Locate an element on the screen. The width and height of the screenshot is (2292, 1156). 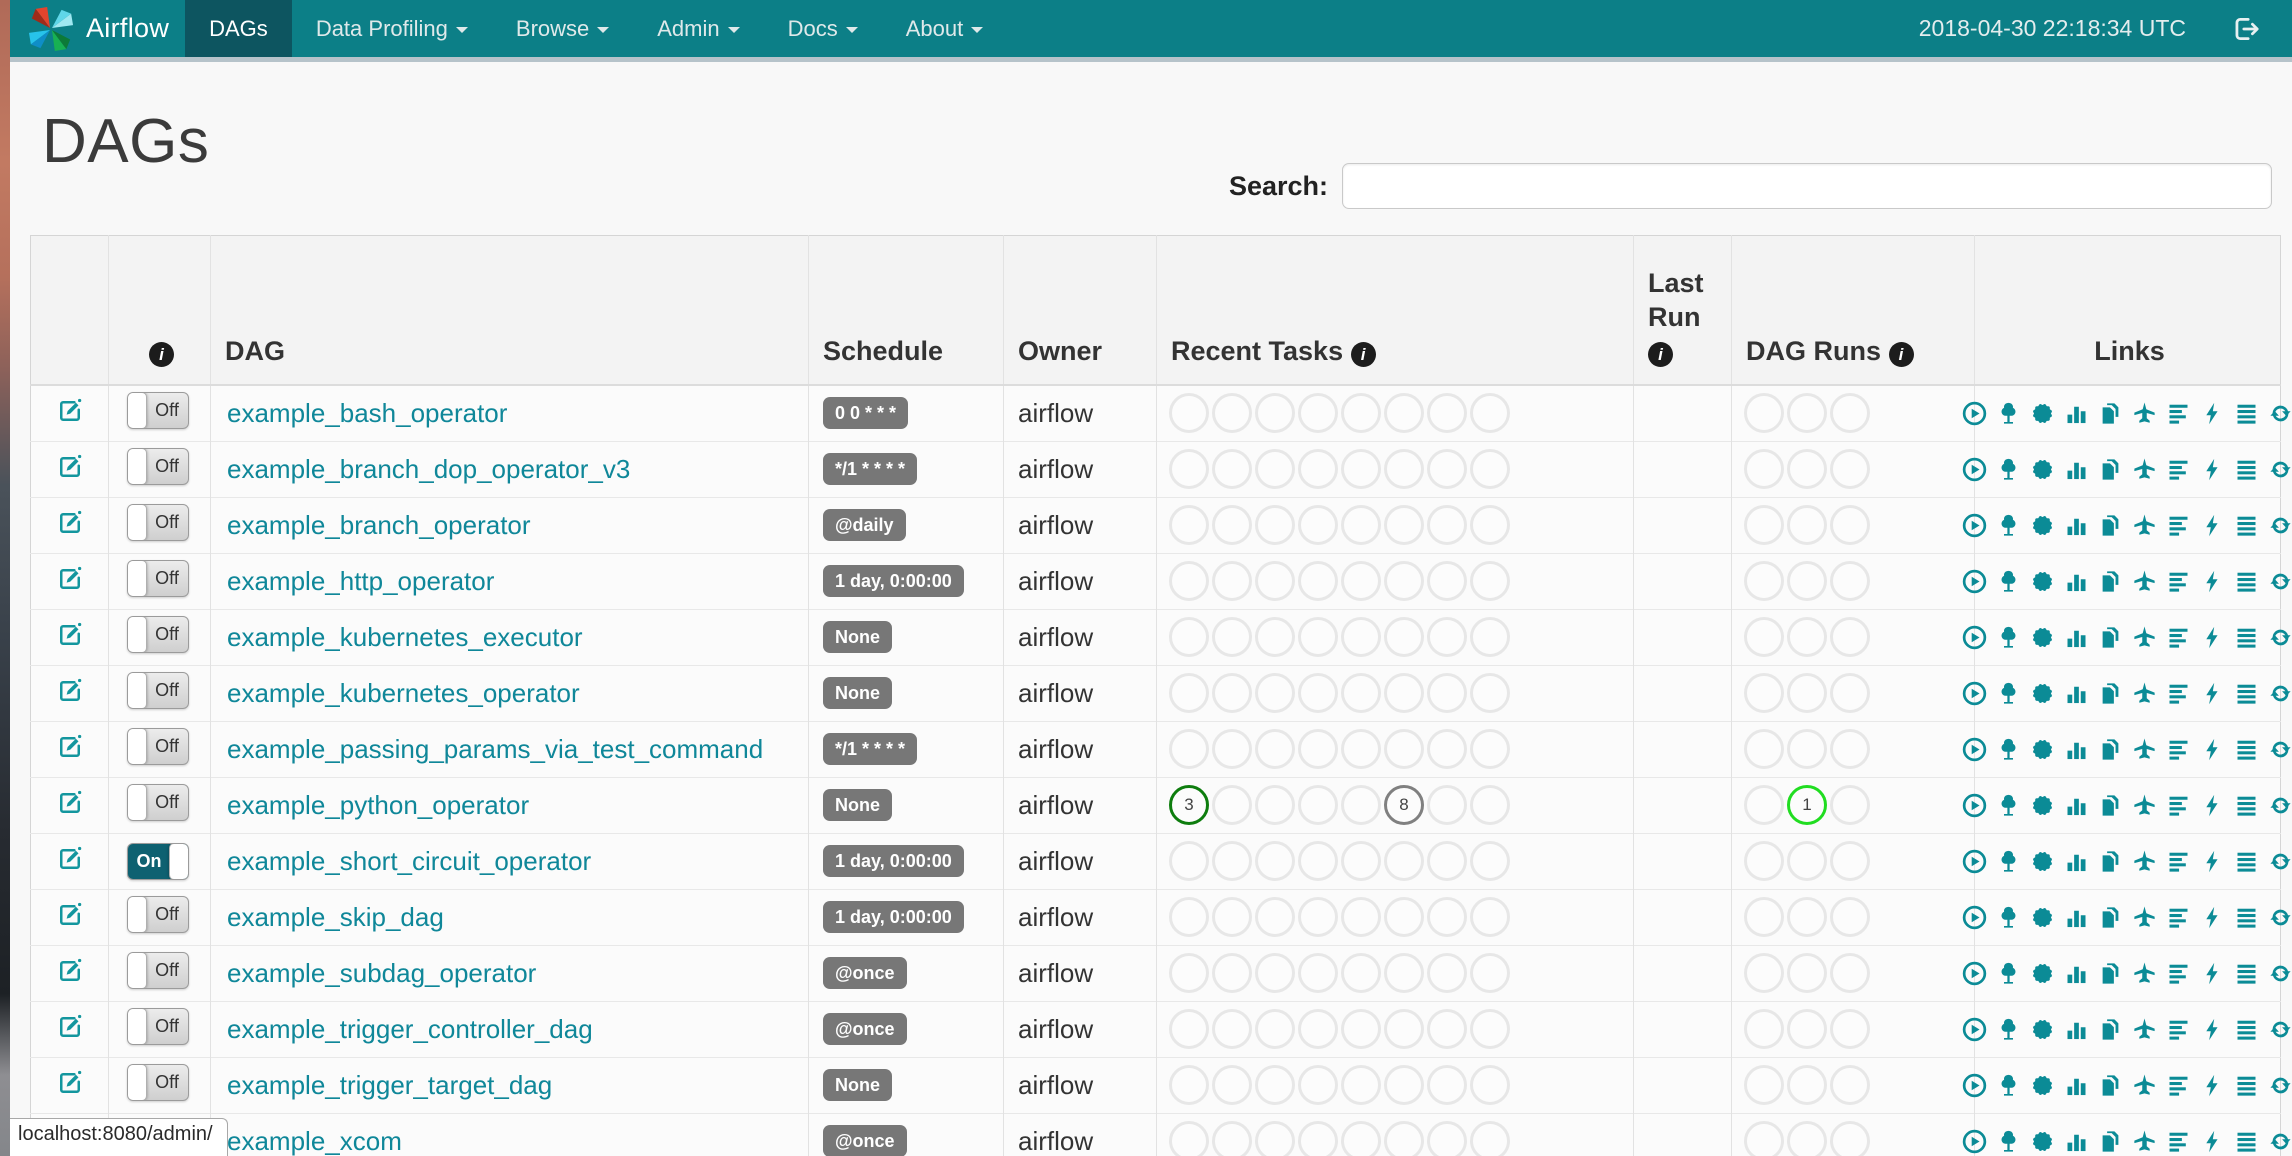
schedule-badge: @once is located at coordinates (865, 973).